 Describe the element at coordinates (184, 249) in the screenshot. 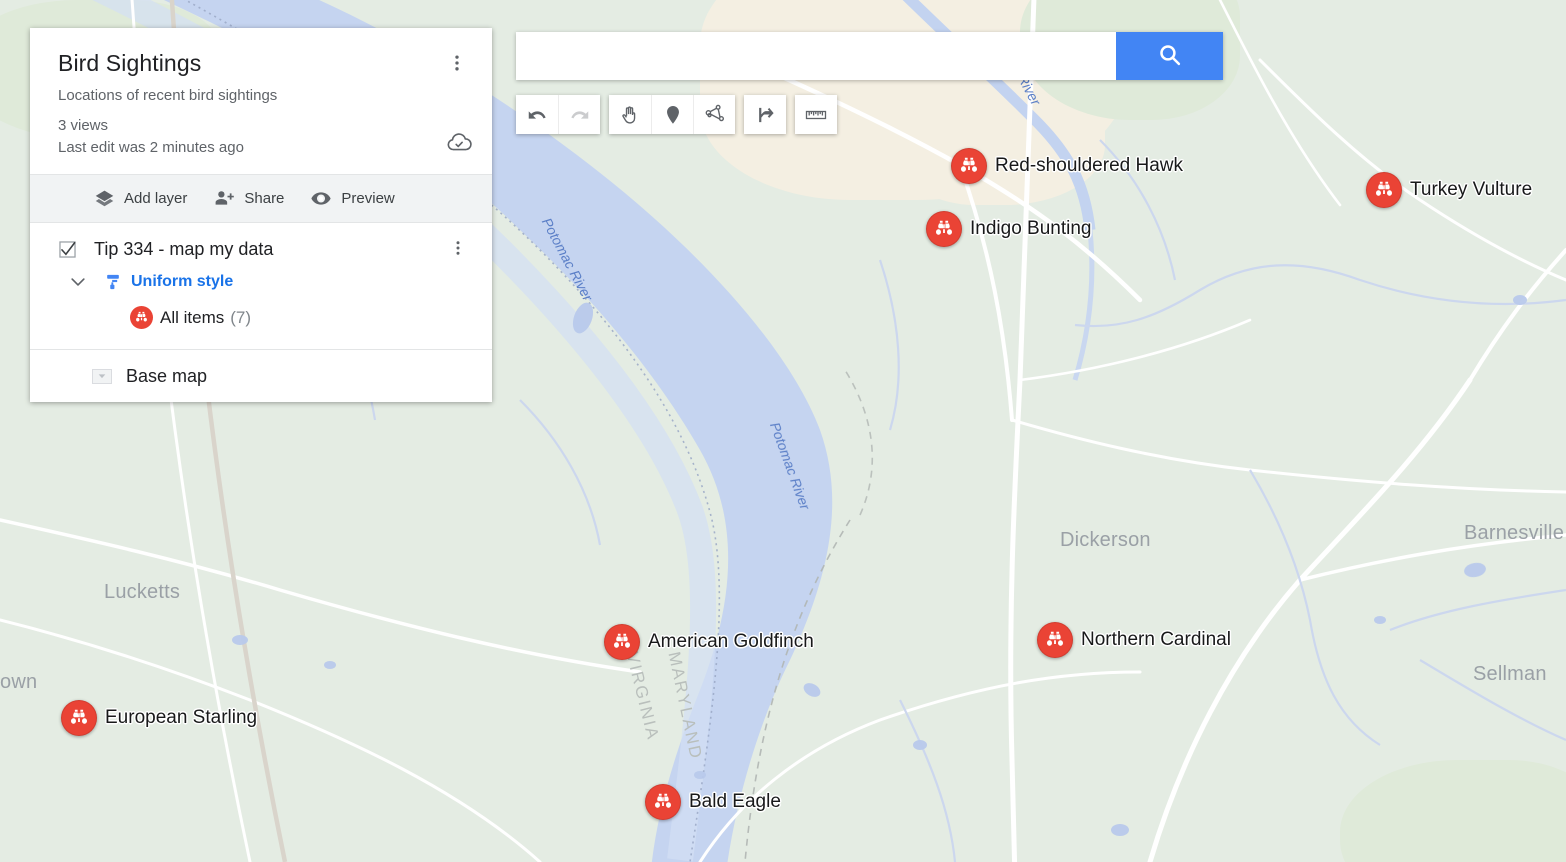

I see `layer-name: Tip 334 - map my data` at that location.